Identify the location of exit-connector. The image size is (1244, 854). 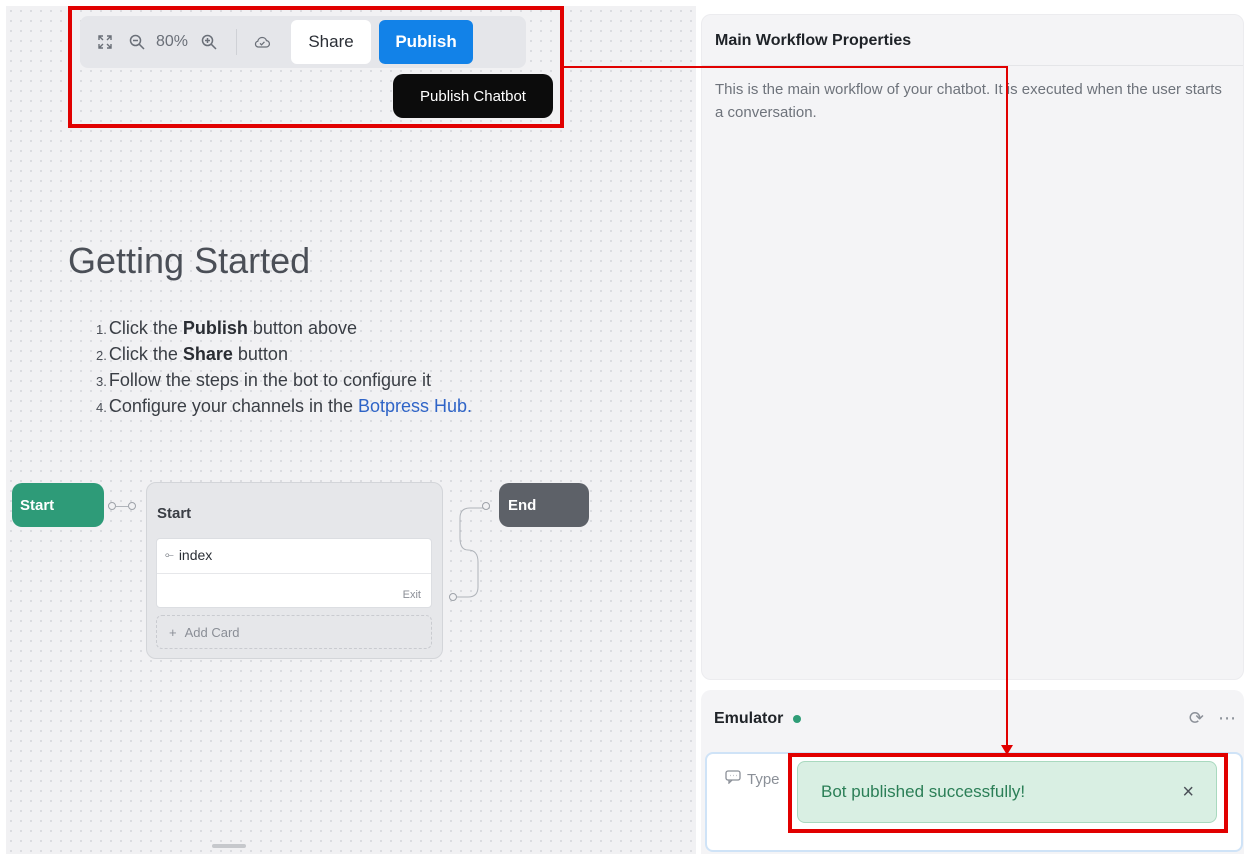
(473, 552).